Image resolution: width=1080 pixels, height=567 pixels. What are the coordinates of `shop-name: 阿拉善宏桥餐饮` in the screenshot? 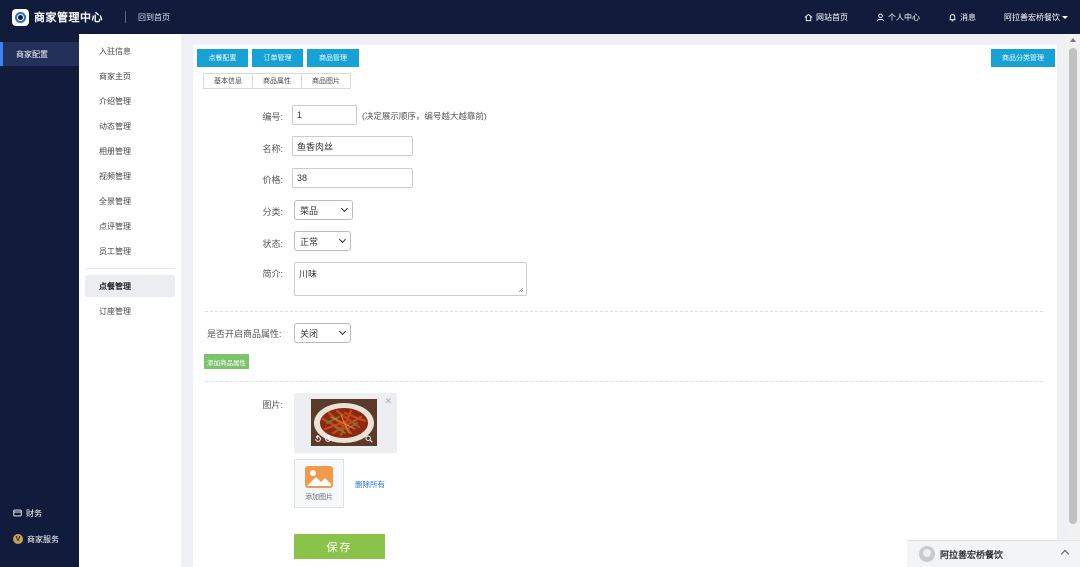 It's located at (1032, 17).